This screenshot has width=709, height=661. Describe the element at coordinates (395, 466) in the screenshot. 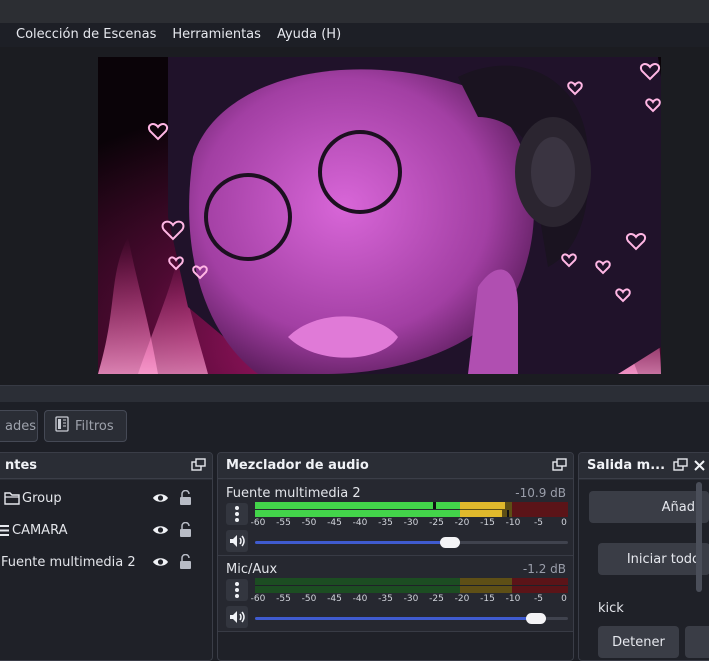

I see `audio-mixer-header: Mezclador de audio` at that location.